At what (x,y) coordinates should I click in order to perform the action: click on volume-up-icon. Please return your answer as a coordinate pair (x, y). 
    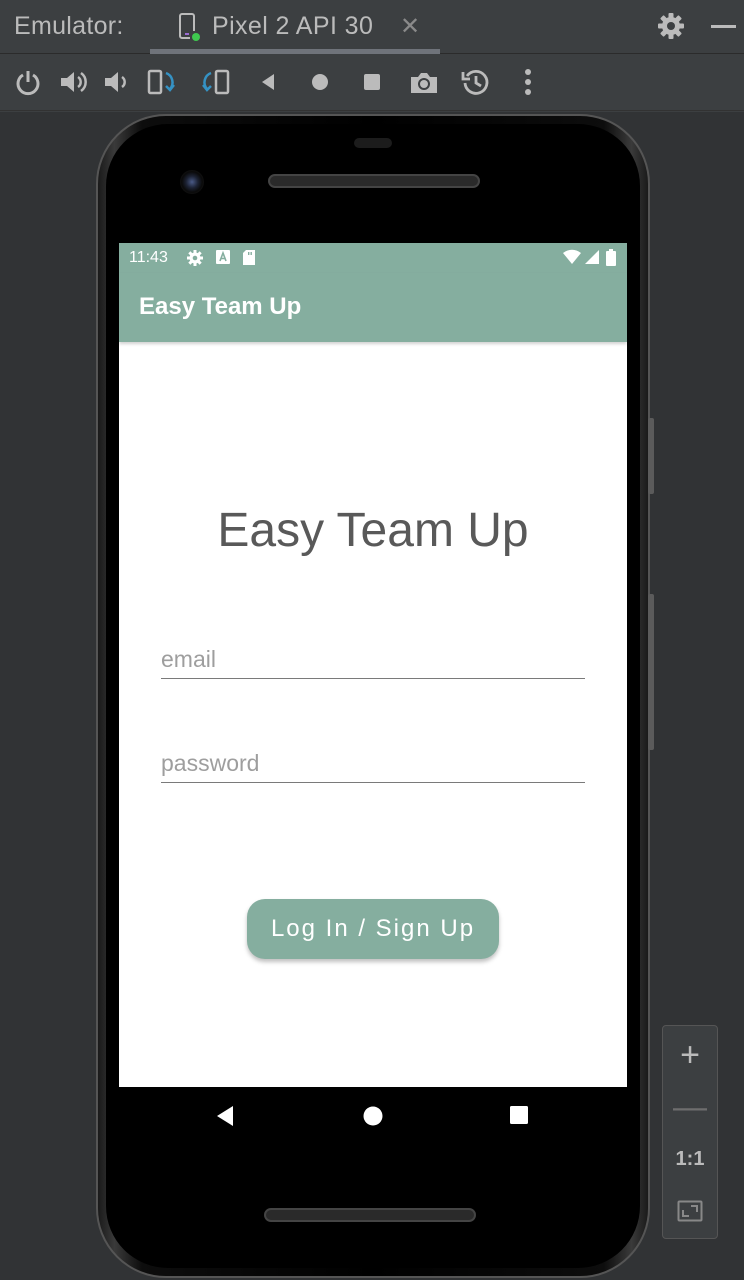
    Looking at the image, I should click on (73, 82).